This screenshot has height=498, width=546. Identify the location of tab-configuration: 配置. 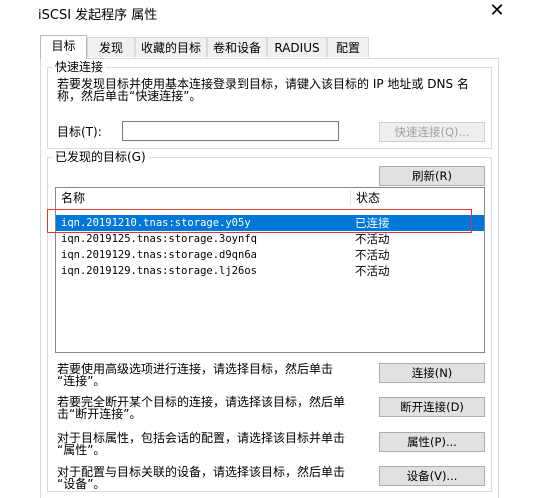
(348, 47).